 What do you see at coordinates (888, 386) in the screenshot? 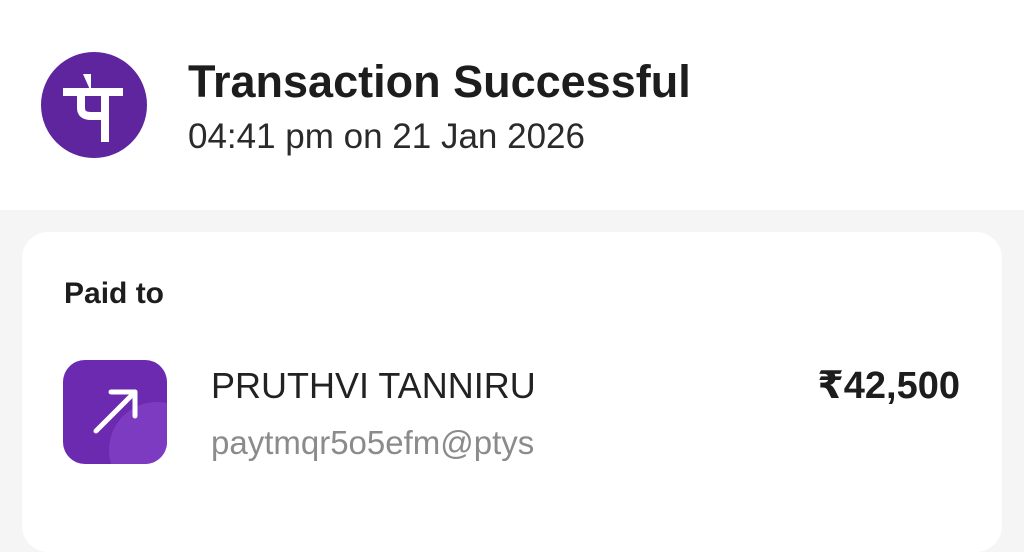
I see `payment-amount: ₹42,500` at bounding box center [888, 386].